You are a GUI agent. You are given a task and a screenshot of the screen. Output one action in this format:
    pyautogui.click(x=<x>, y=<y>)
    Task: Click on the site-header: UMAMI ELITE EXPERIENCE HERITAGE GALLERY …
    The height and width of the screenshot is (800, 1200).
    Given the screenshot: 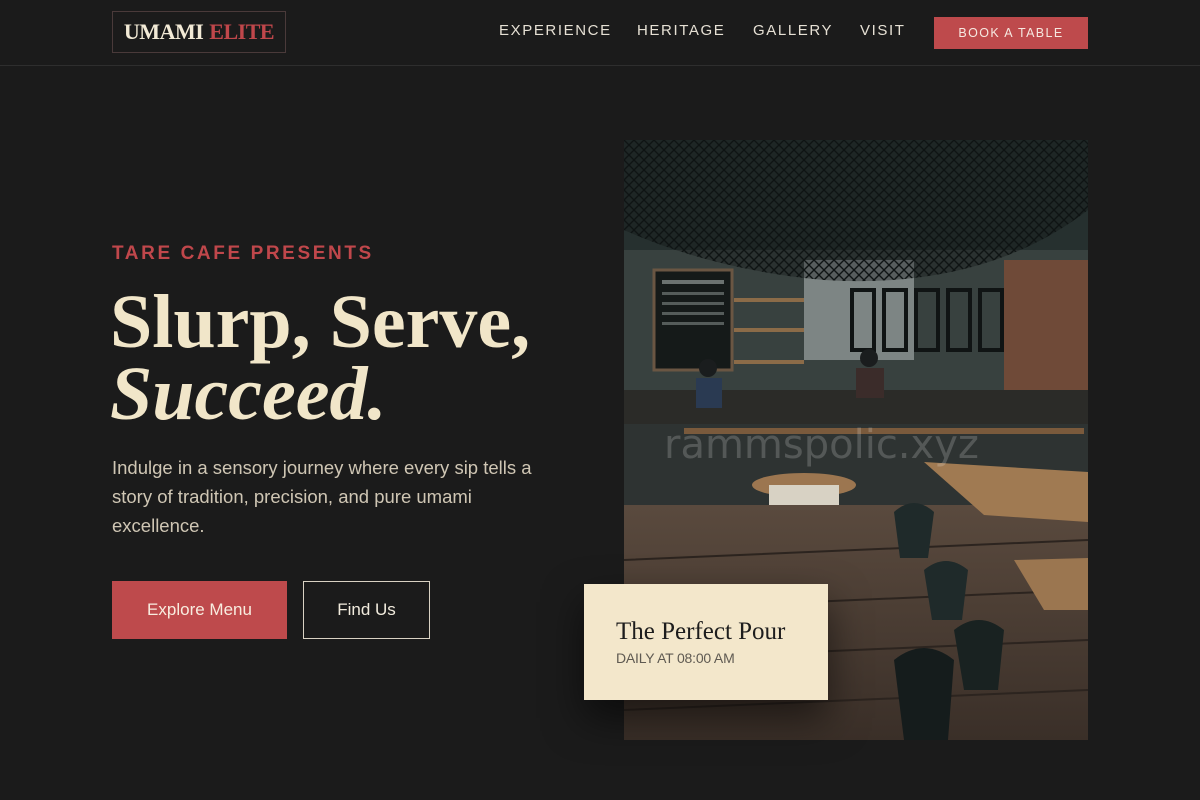 What is the action you would take?
    pyautogui.click(x=600, y=33)
    